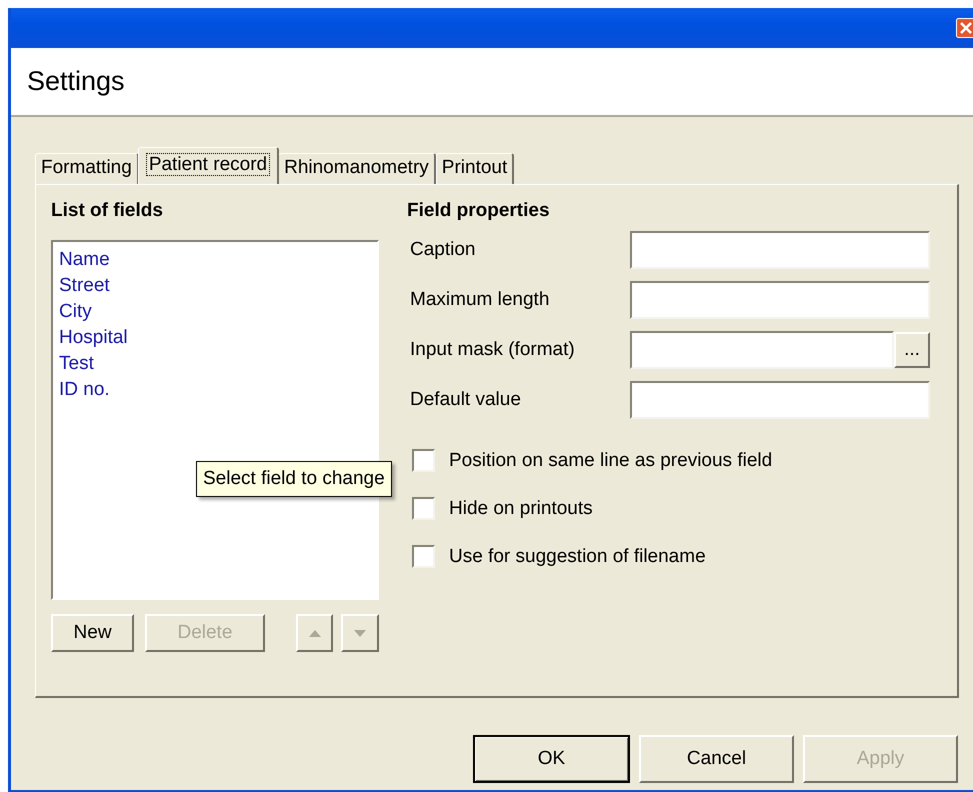 This screenshot has width=973, height=792. I want to click on section-title: List of fields, so click(107, 211).